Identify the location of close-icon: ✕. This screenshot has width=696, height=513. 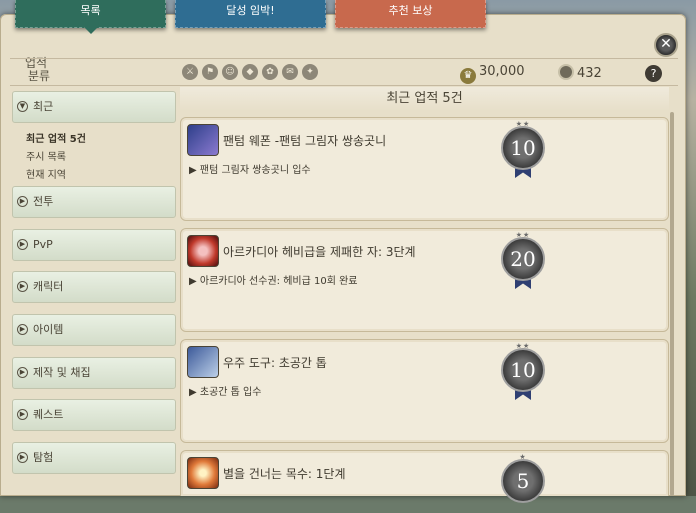
(666, 44).